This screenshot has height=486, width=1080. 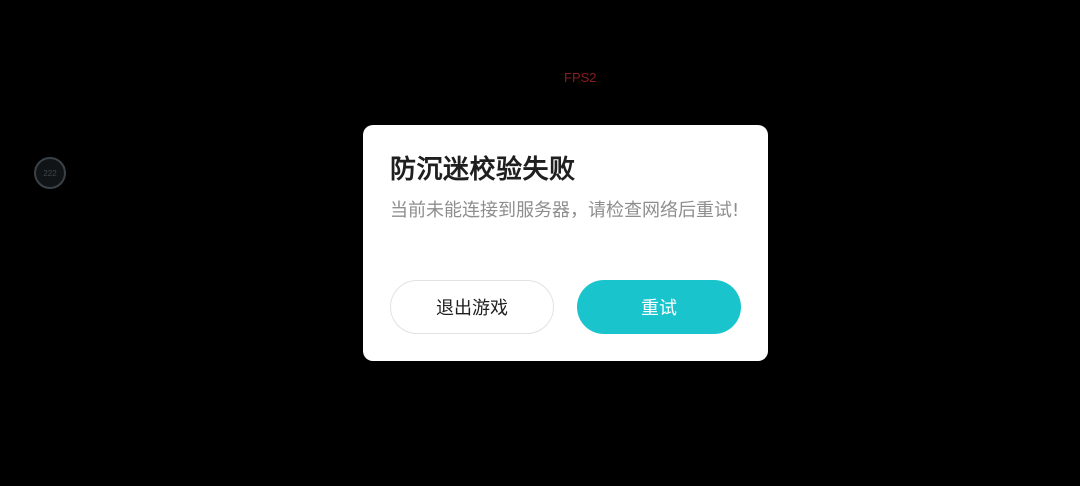 I want to click on dialog-actions: 退出游戏 重试, so click(x=565, y=307).